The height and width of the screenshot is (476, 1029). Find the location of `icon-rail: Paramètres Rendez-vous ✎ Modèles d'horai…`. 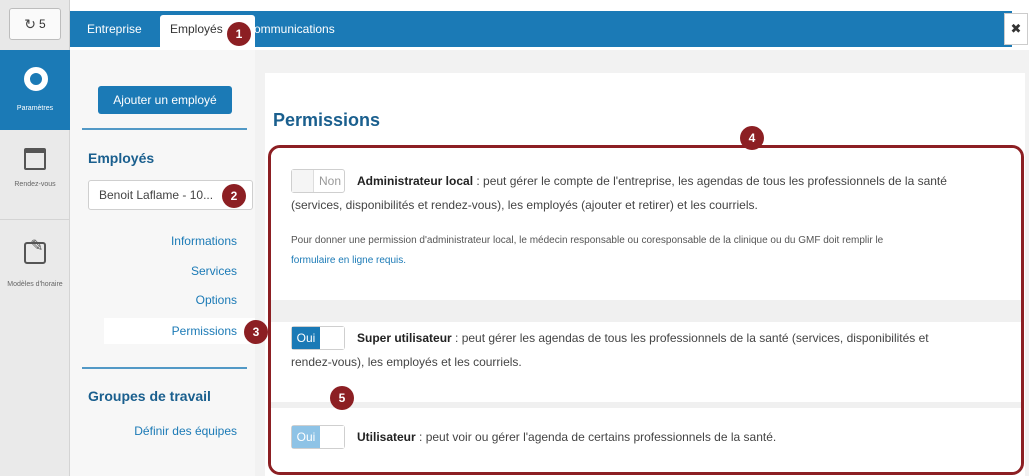

icon-rail: Paramètres Rendez-vous ✎ Modèles d'horai… is located at coordinates (38, 263).